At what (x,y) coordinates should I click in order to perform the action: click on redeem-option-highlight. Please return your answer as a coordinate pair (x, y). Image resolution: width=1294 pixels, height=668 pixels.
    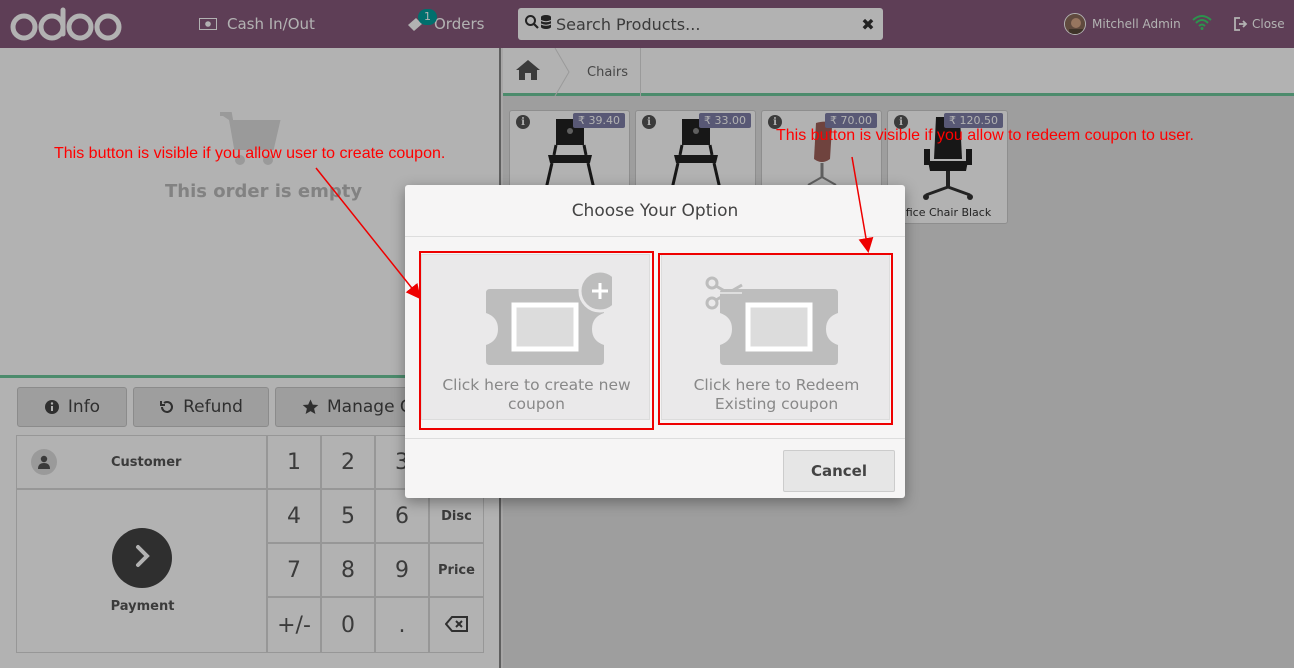
    Looking at the image, I should click on (775, 339).